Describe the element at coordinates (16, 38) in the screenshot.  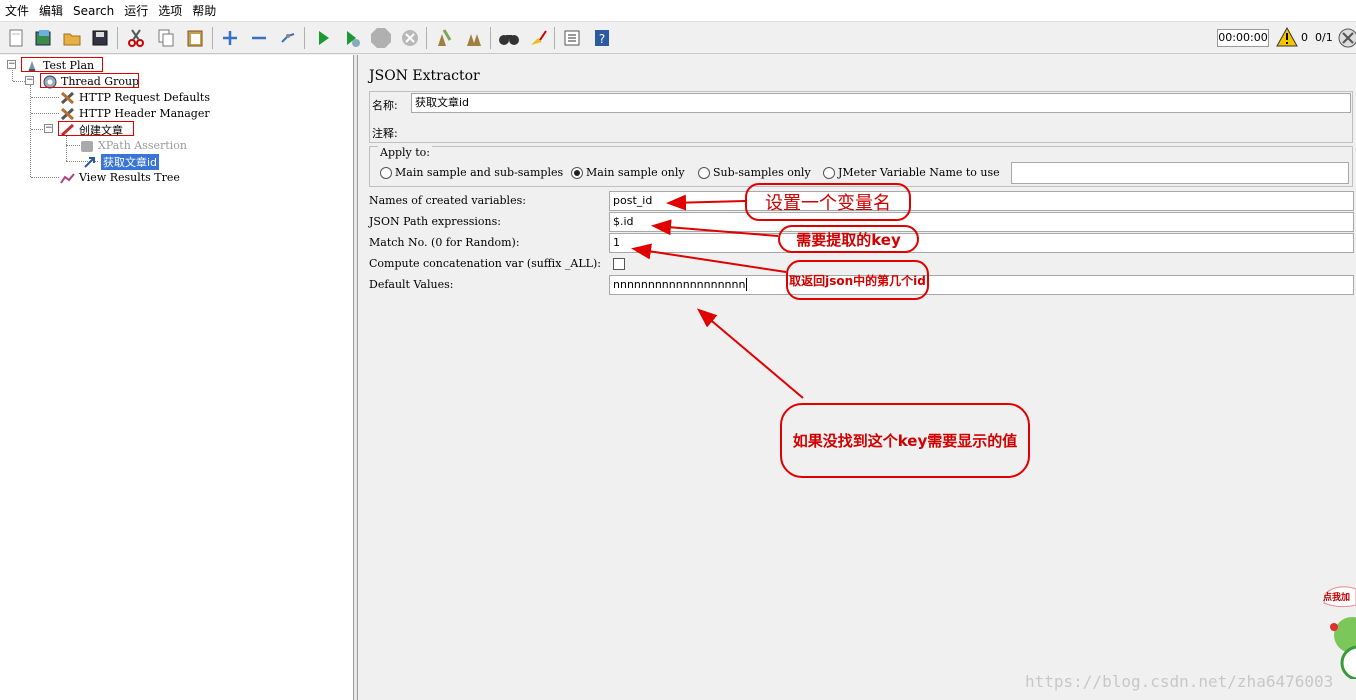
I see `new-icon` at that location.